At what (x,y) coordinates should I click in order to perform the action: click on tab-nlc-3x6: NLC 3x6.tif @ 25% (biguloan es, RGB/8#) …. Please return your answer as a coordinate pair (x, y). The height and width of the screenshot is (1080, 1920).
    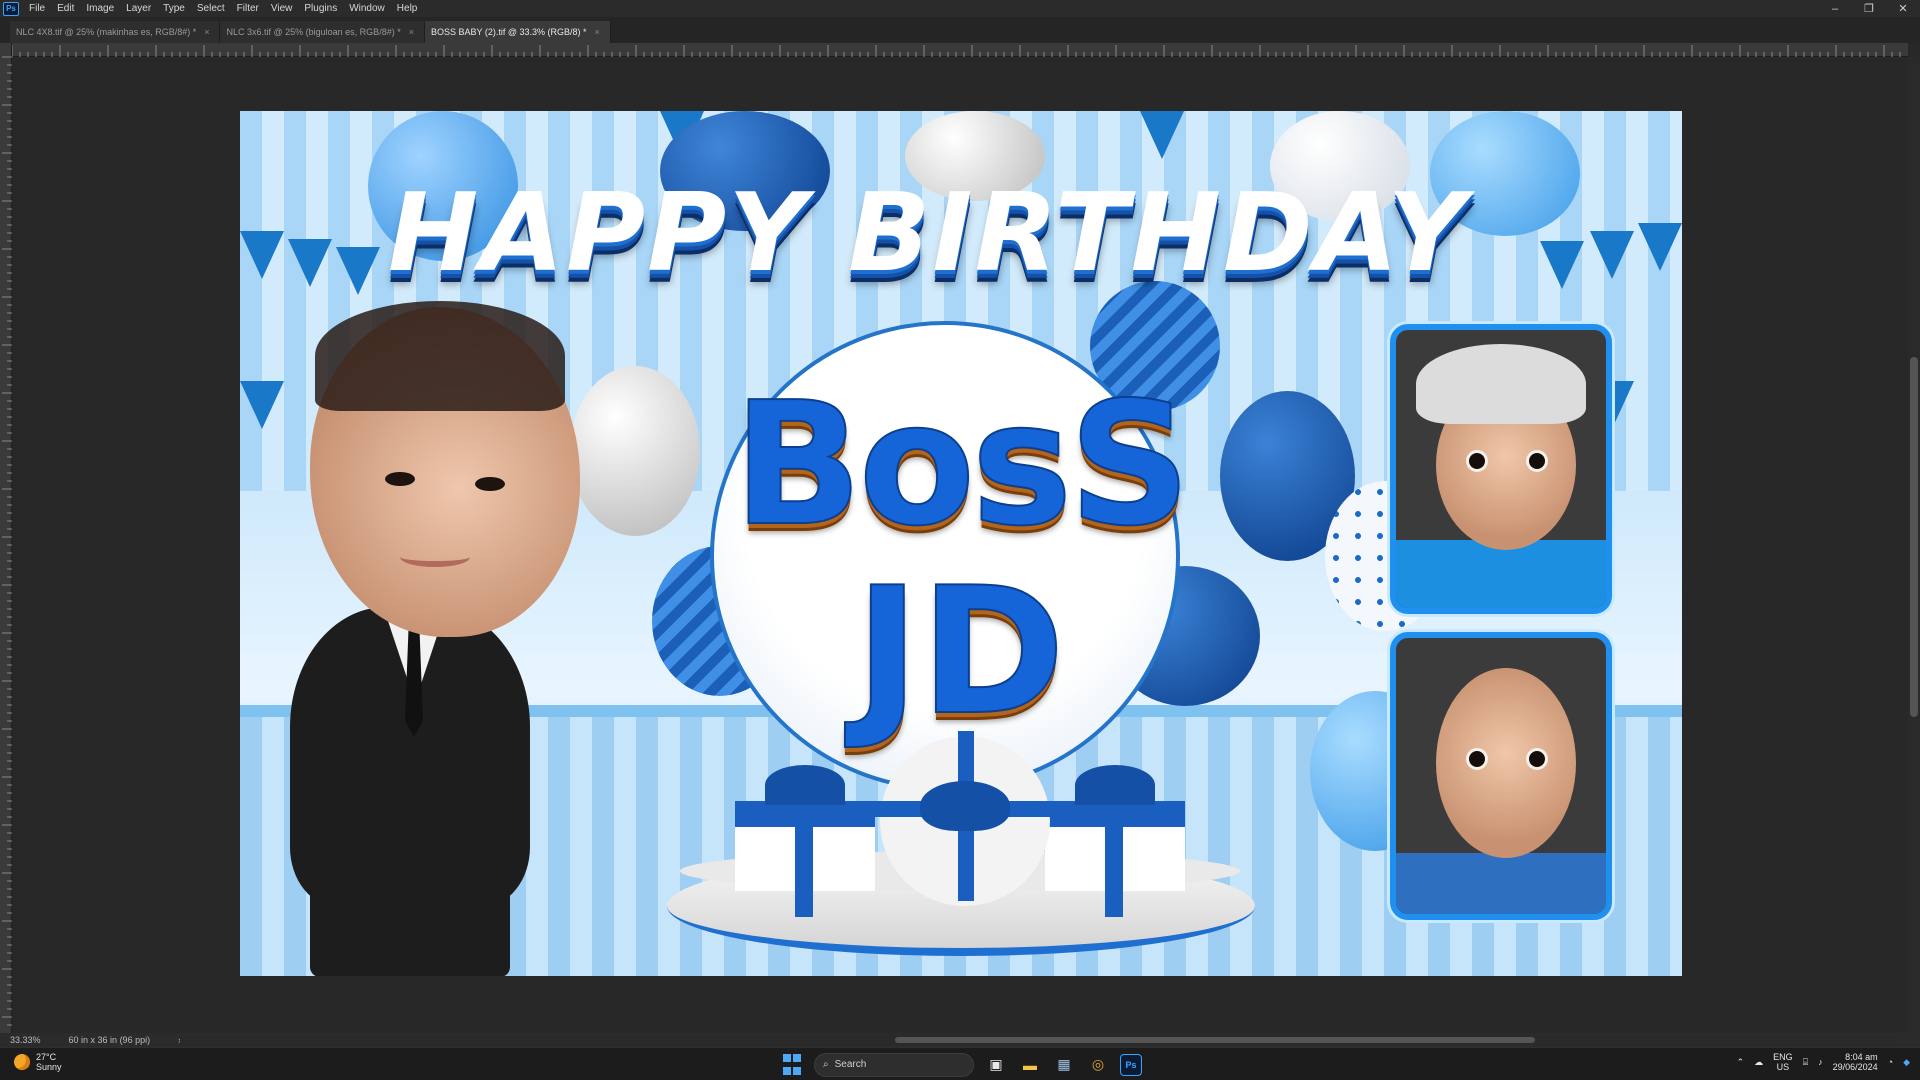
    Looking at the image, I should click on (322, 32).